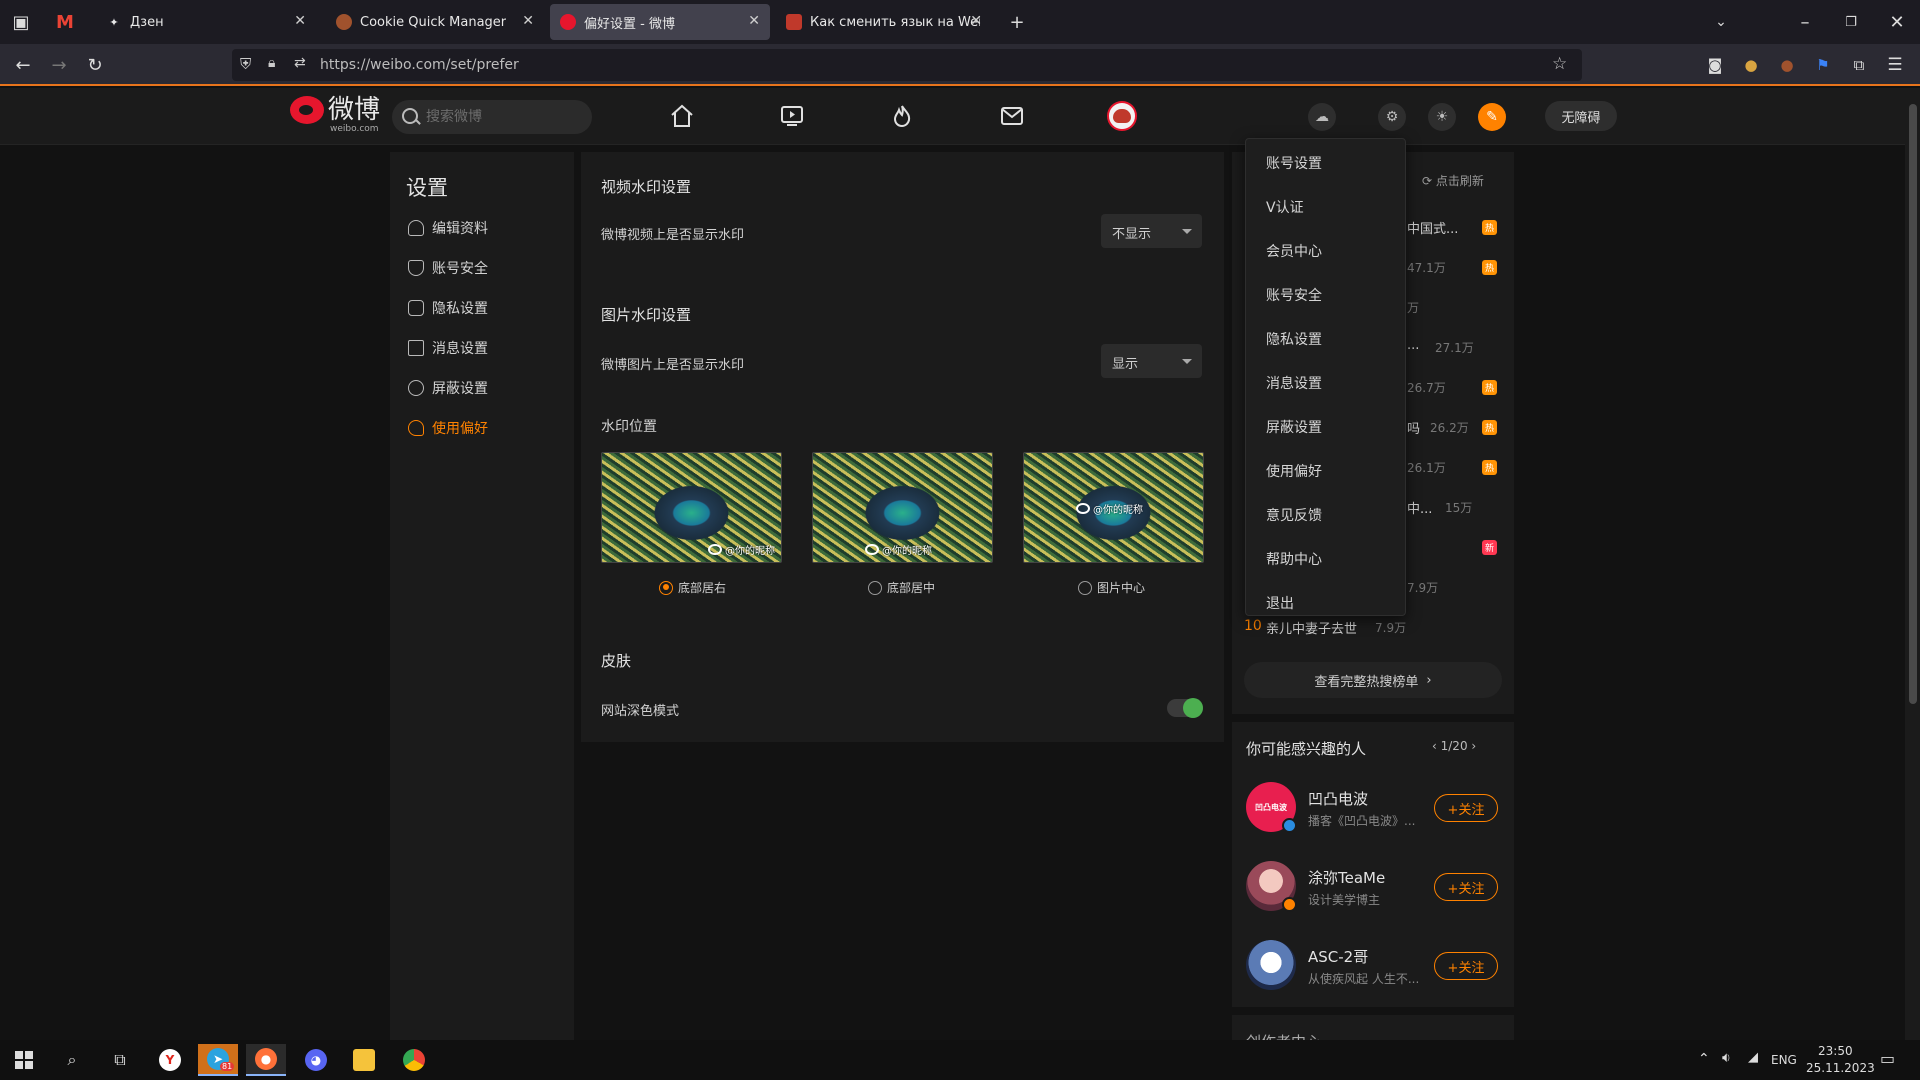 Image resolution: width=1920 pixels, height=1080 pixels. Describe the element at coordinates (1559, 64) in the screenshot. I see `bookmark-star-icon: ☆` at that location.